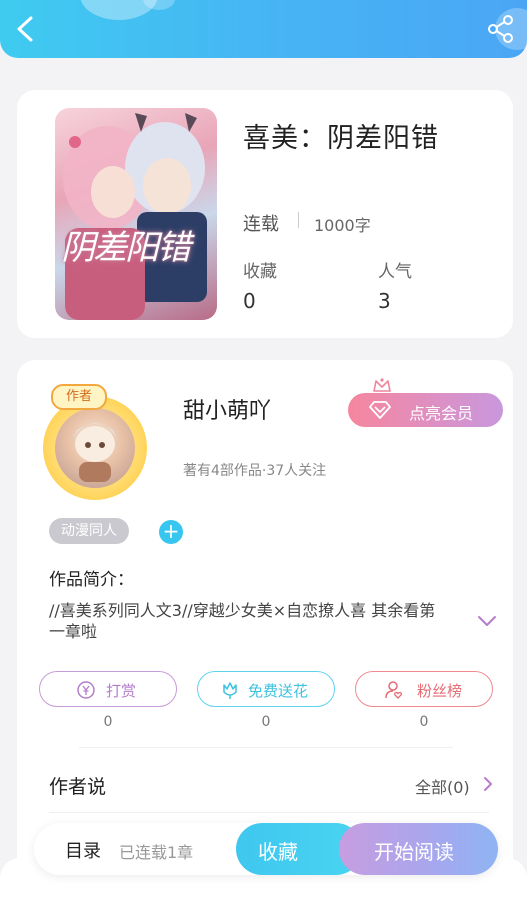 The width and height of the screenshot is (527, 902). Describe the element at coordinates (393, 690) in the screenshot. I see `user-heart-icon` at that location.